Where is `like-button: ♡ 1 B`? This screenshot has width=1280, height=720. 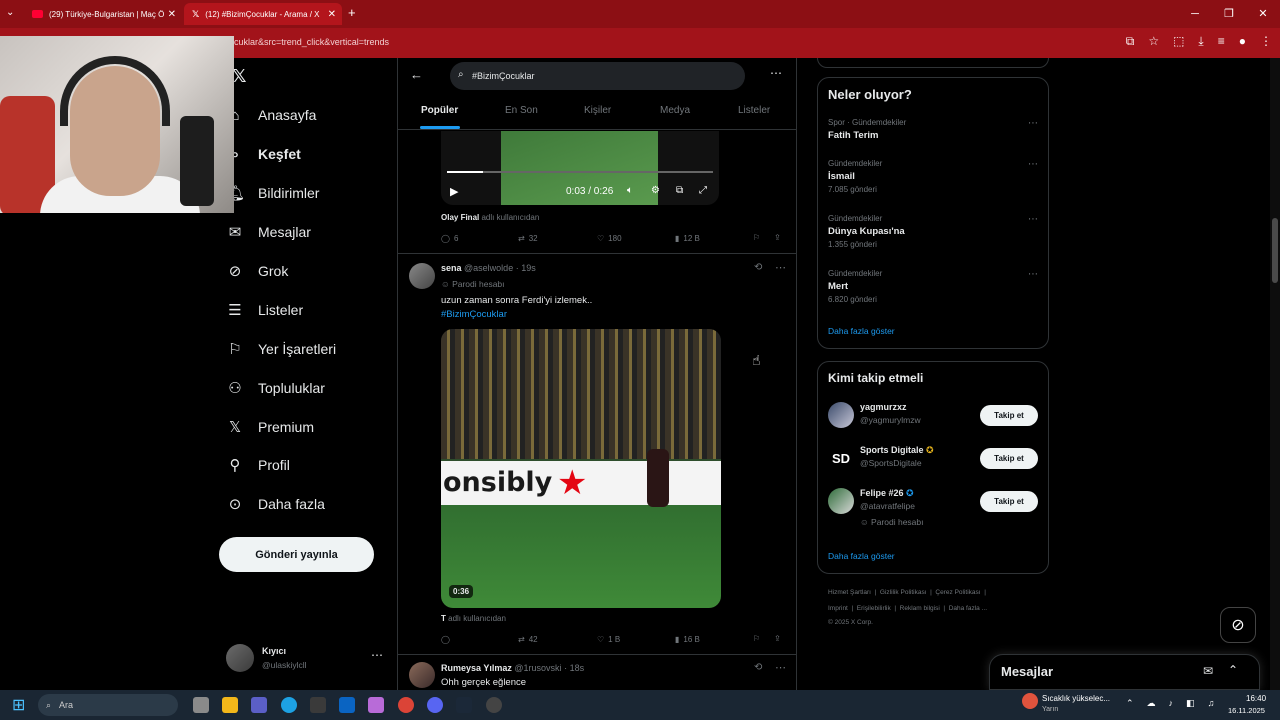 like-button: ♡ 1 B is located at coordinates (608, 639).